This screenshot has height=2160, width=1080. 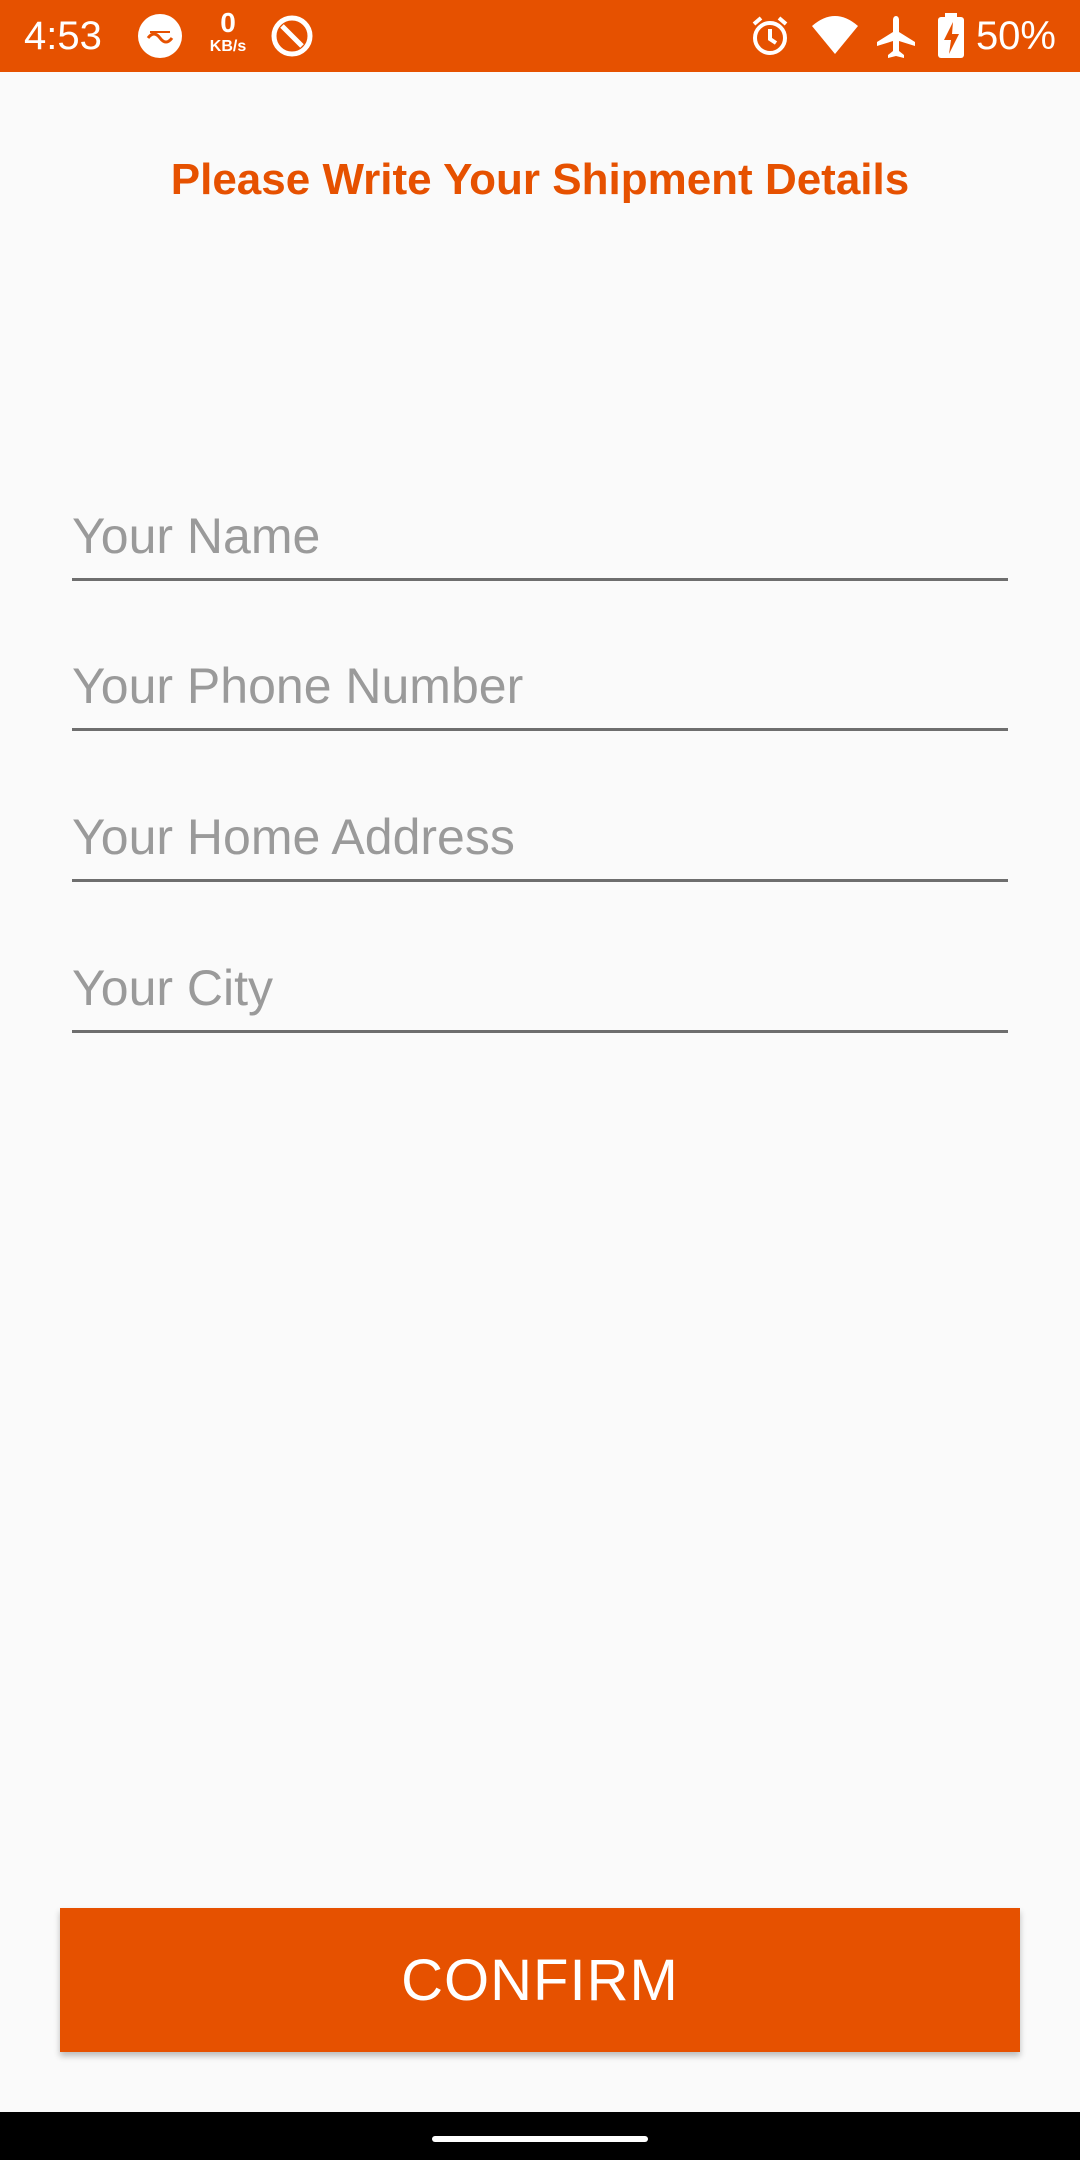 I want to click on name-field, so click(x=540, y=539).